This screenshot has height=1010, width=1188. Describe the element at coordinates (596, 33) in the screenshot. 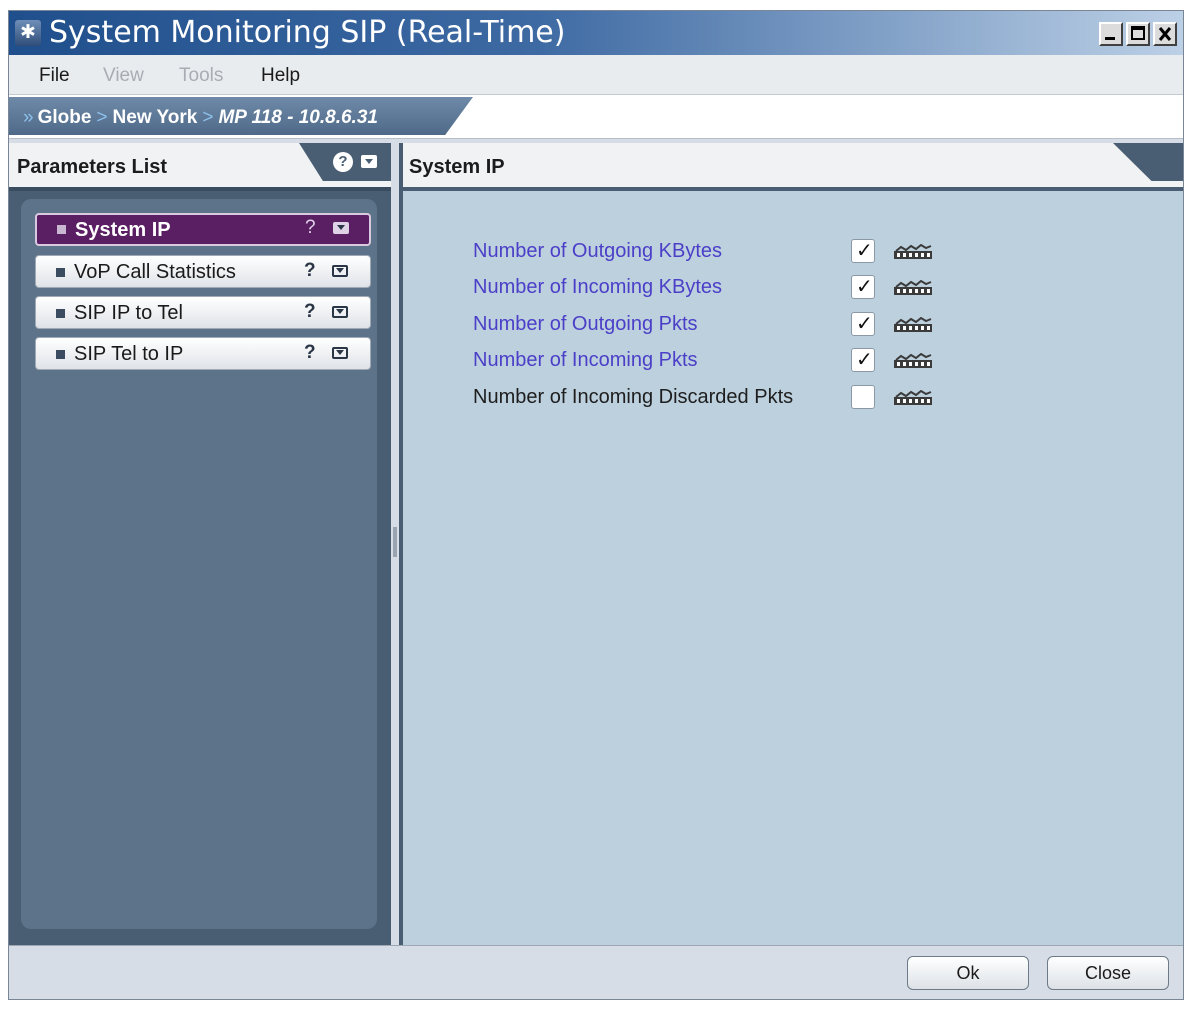

I see `title-bar: ✱ System Monitoring SIP (Real-Time)` at that location.